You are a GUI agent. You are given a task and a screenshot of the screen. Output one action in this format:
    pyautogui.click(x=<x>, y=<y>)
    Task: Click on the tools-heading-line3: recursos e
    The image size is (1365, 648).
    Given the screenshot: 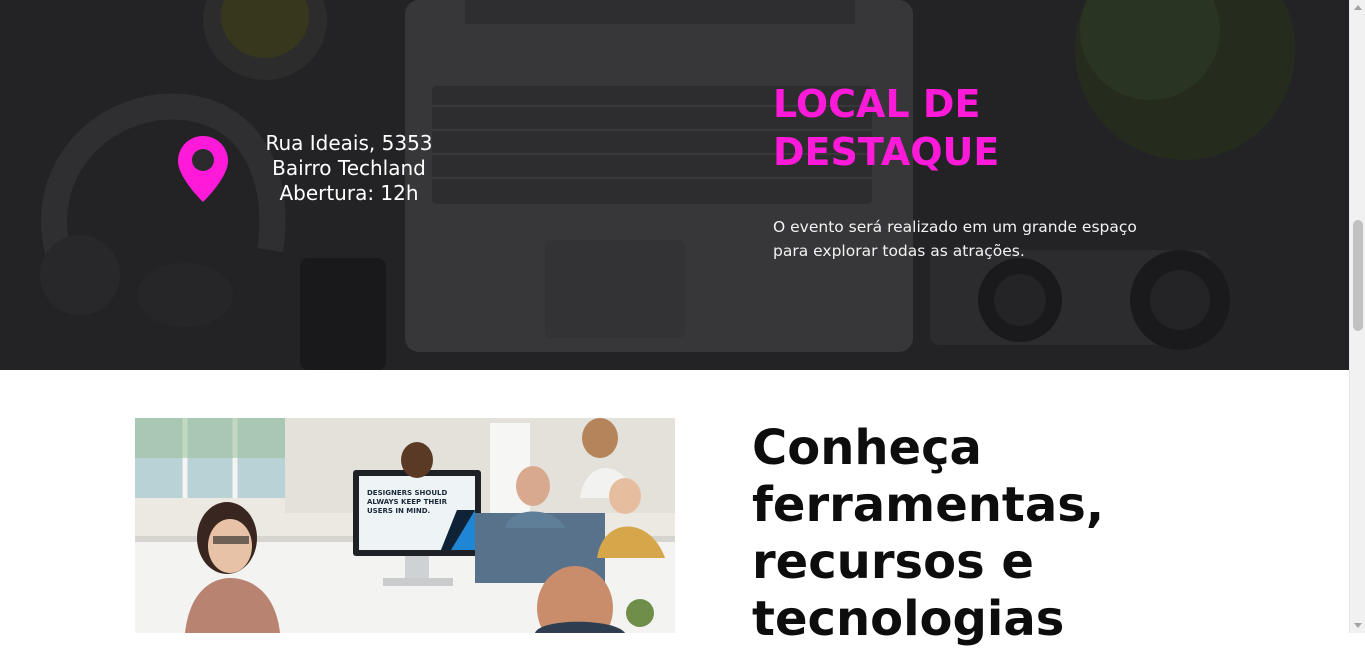 What is the action you would take?
    pyautogui.click(x=893, y=562)
    